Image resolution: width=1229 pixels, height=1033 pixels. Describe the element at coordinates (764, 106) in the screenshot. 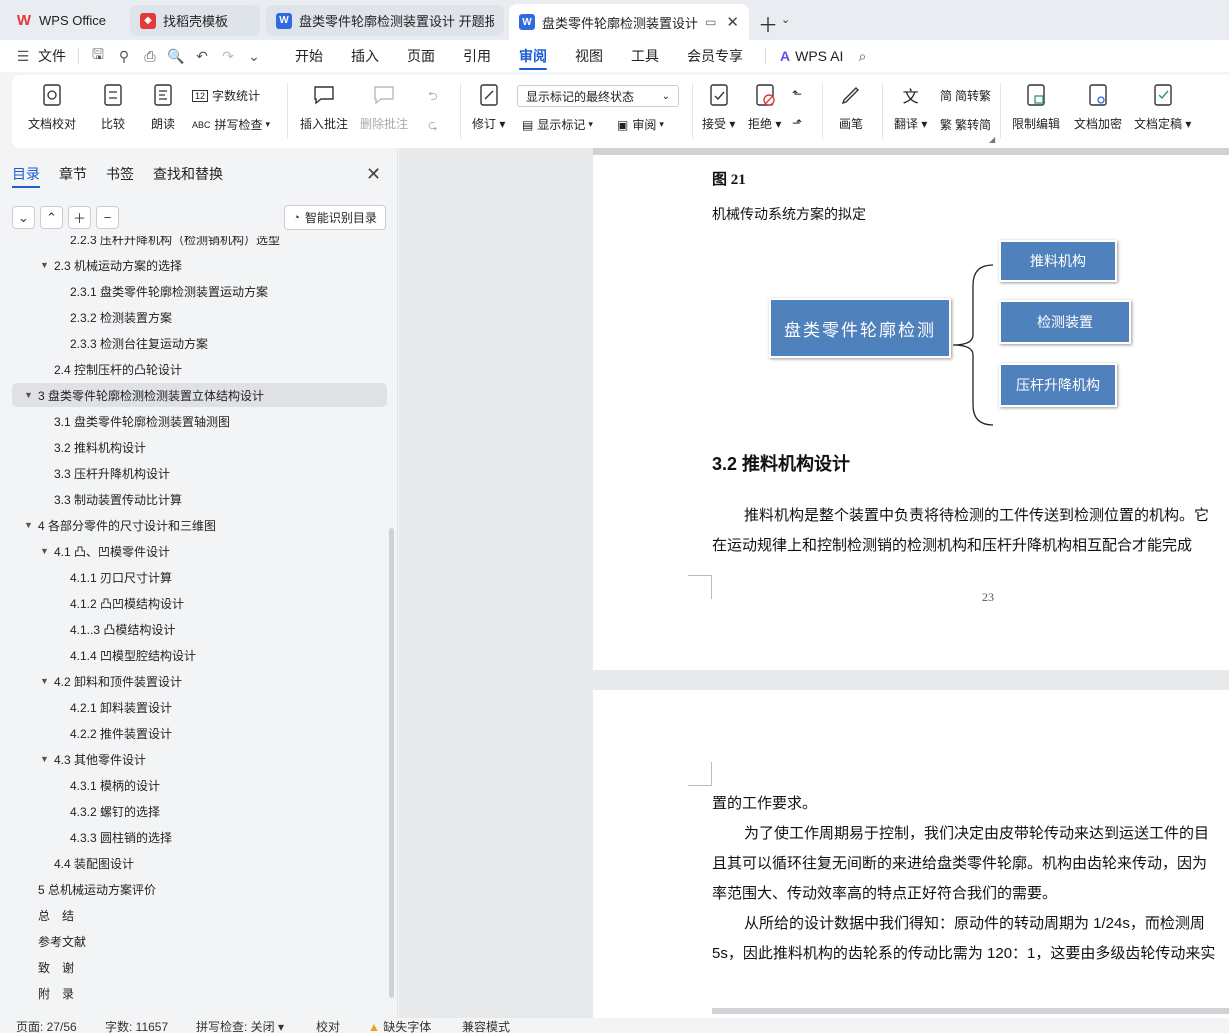

I see `reject-button: 拒绝 ▾` at that location.